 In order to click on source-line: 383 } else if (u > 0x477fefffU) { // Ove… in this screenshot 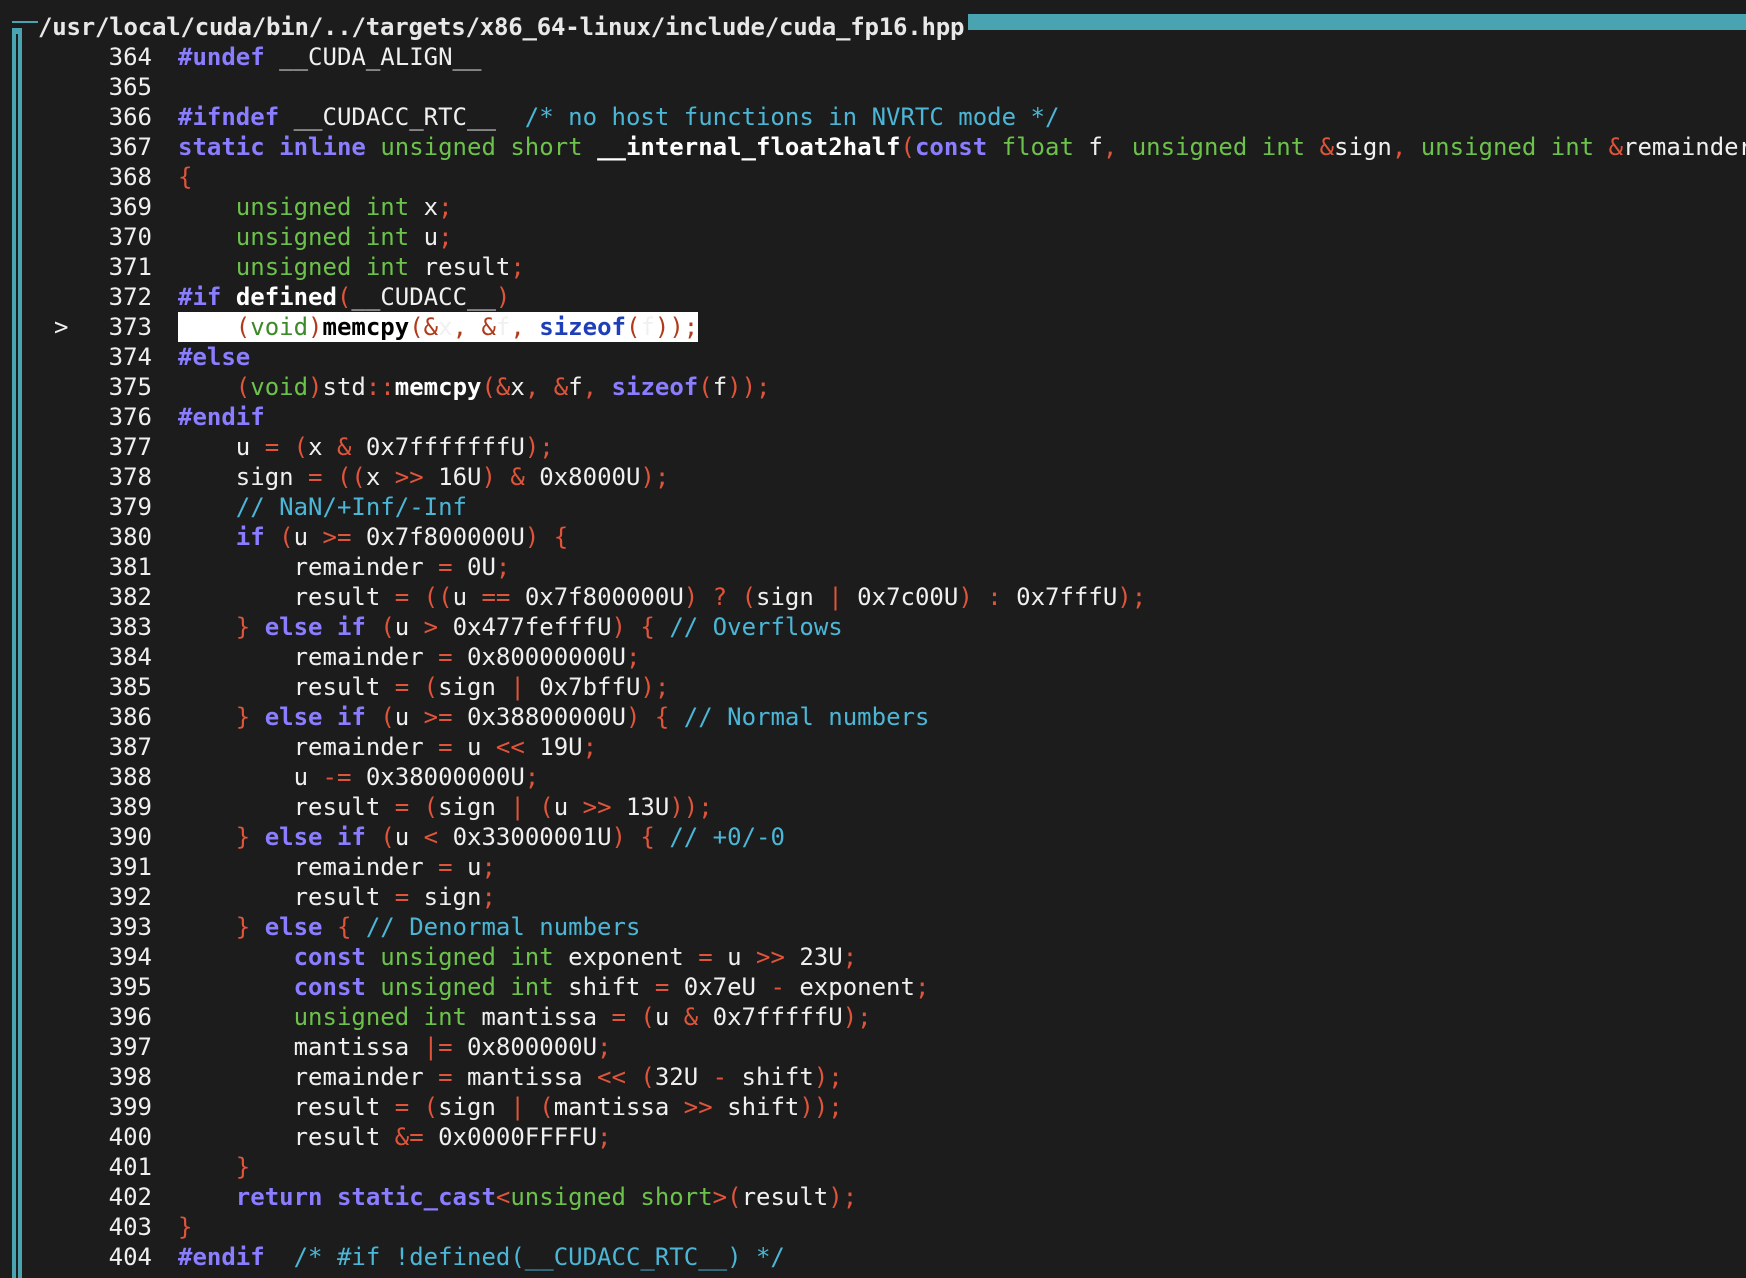, I will do `click(873, 627)`.